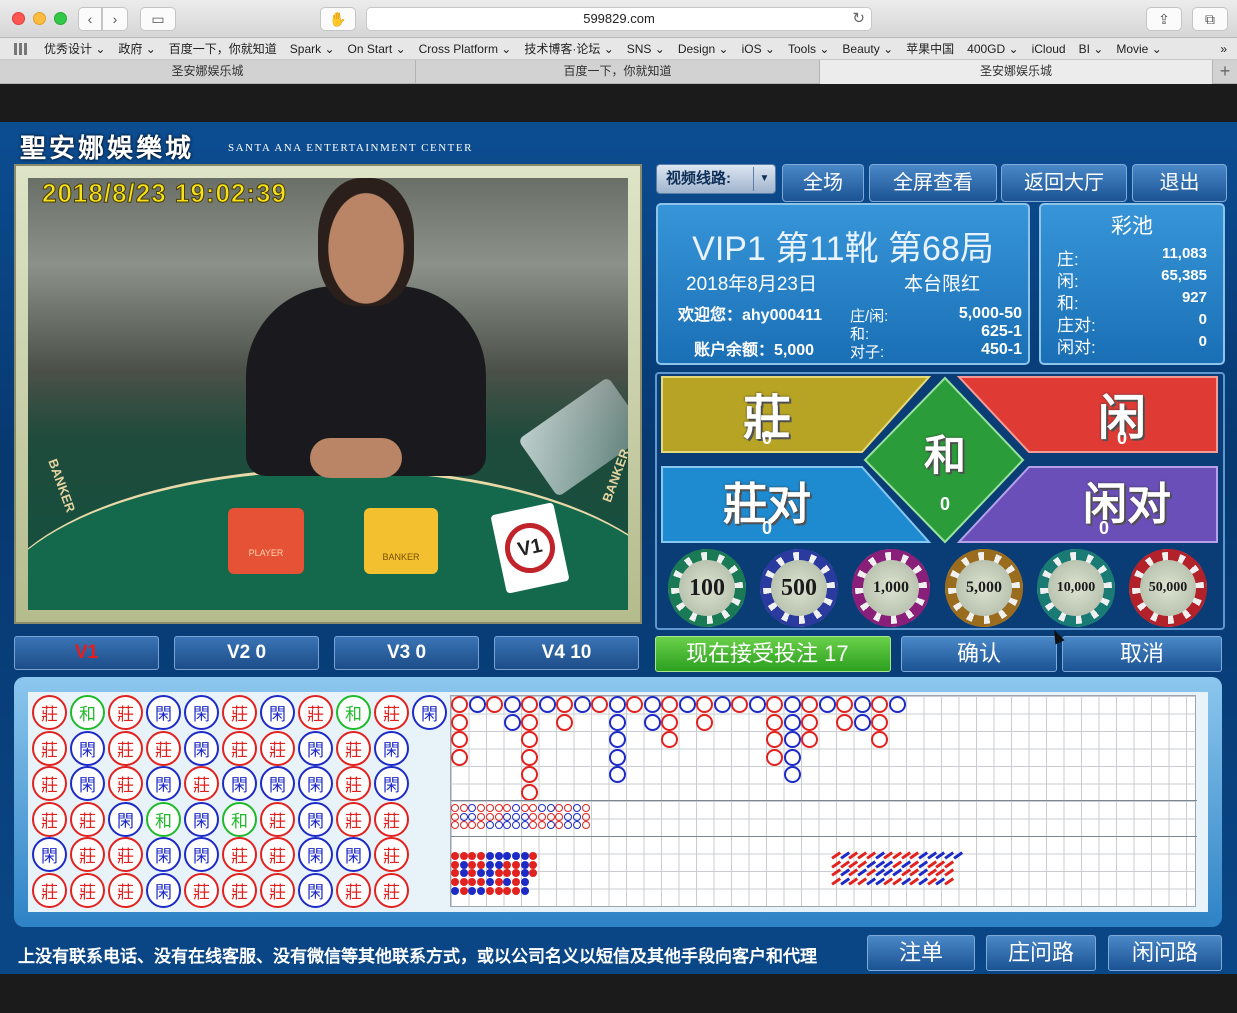 The height and width of the screenshot is (1013, 1237). Describe the element at coordinates (1076, 588) in the screenshot. I see `chip-10000: 10,000` at that location.